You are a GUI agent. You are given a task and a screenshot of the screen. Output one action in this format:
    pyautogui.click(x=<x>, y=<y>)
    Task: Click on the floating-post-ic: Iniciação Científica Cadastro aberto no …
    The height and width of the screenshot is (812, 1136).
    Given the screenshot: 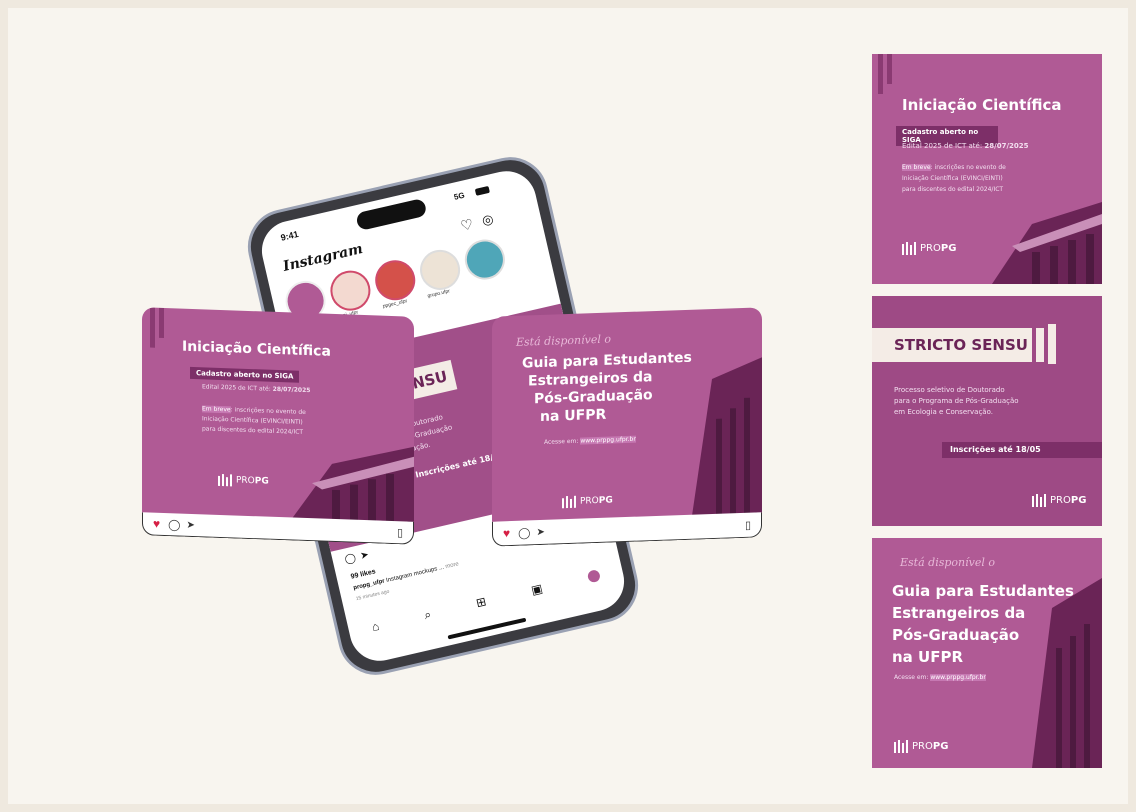 What is the action you would take?
    pyautogui.click(x=278, y=426)
    